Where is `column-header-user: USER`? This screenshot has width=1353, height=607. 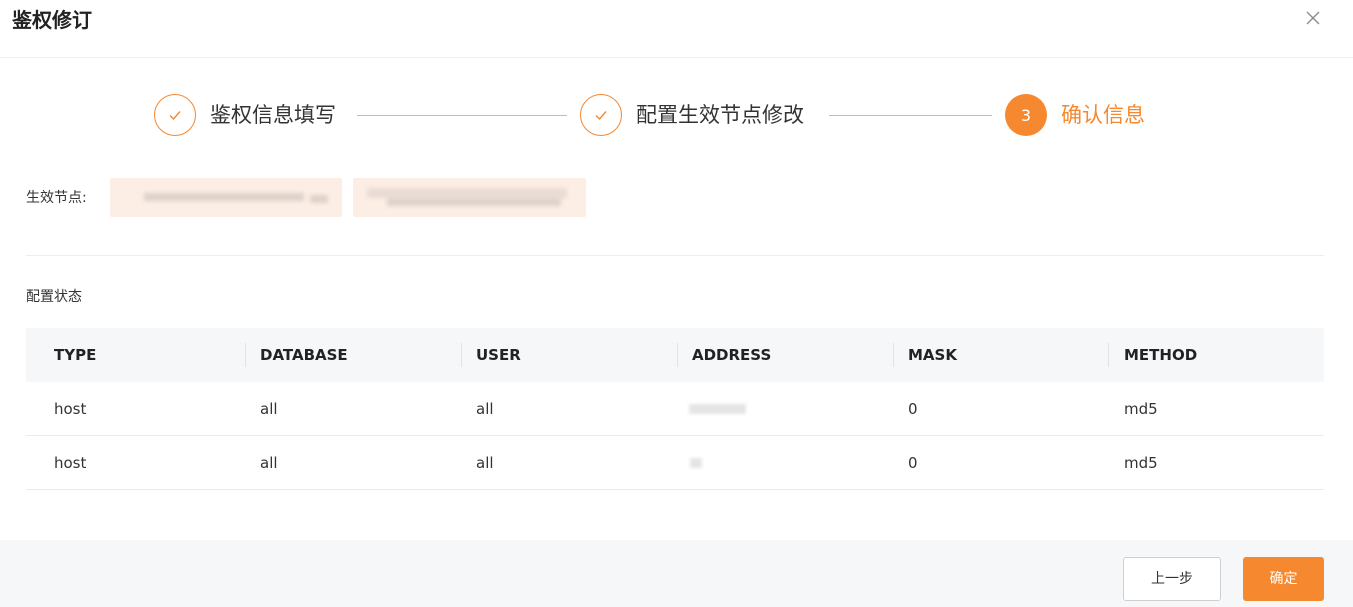
column-header-user: USER is located at coordinates (498, 355).